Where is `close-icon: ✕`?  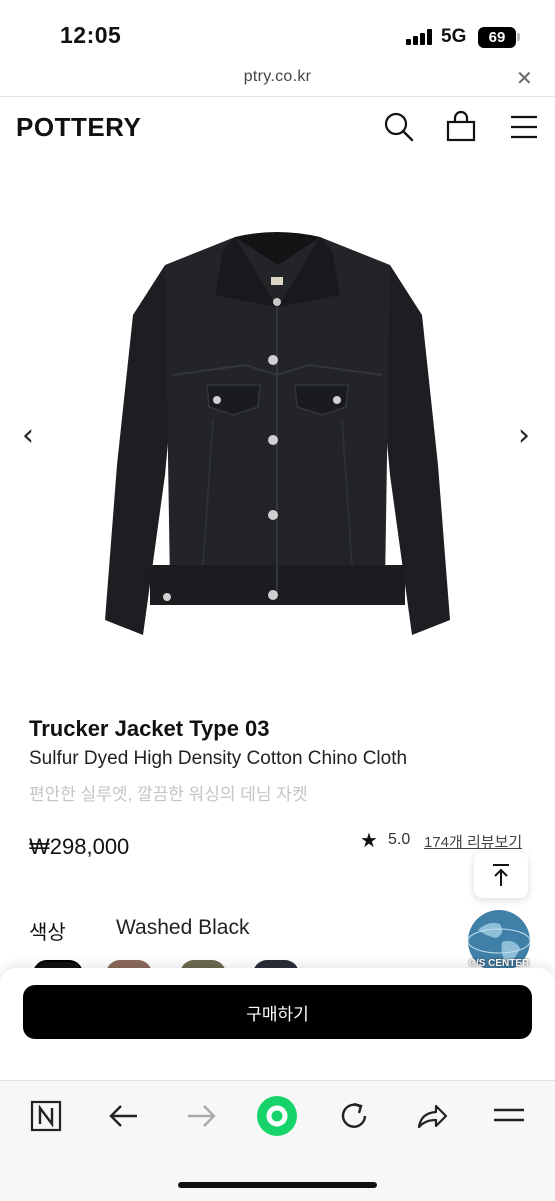 close-icon: ✕ is located at coordinates (524, 78).